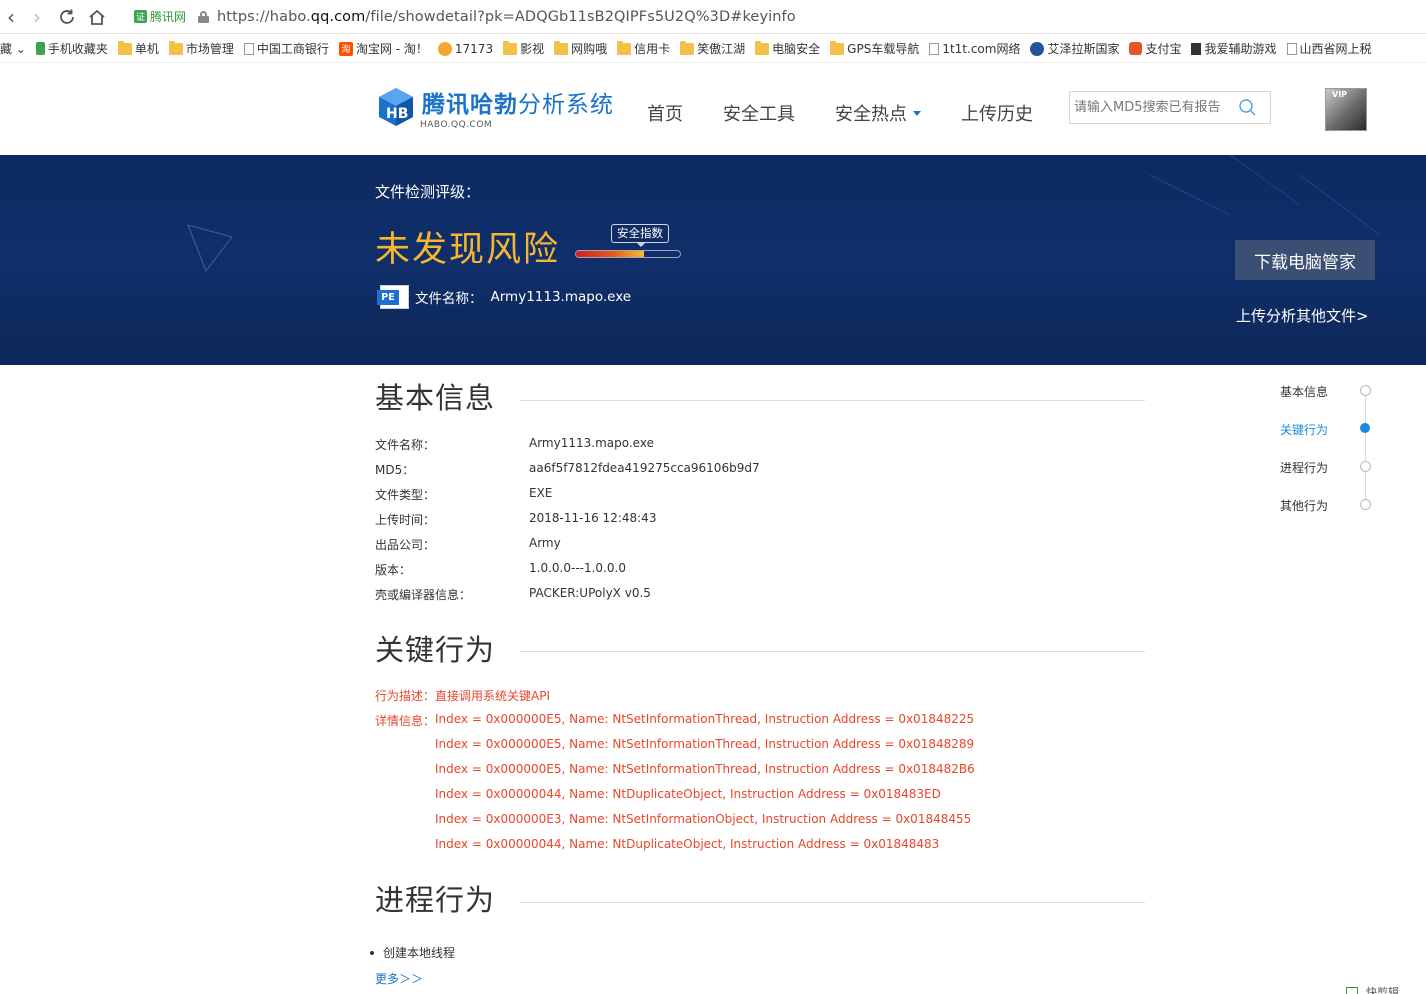 The height and width of the screenshot is (994, 1426). Describe the element at coordinates (1234, 48) in the screenshot. I see `bookmark-item: 我爱辅助游戏` at that location.